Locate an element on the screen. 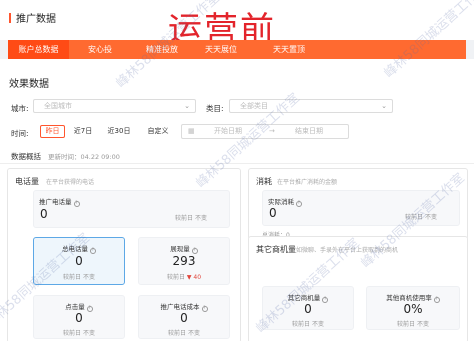 This screenshot has height=341, width=474. tab-daily-booth: 天天展位 is located at coordinates (221, 49).